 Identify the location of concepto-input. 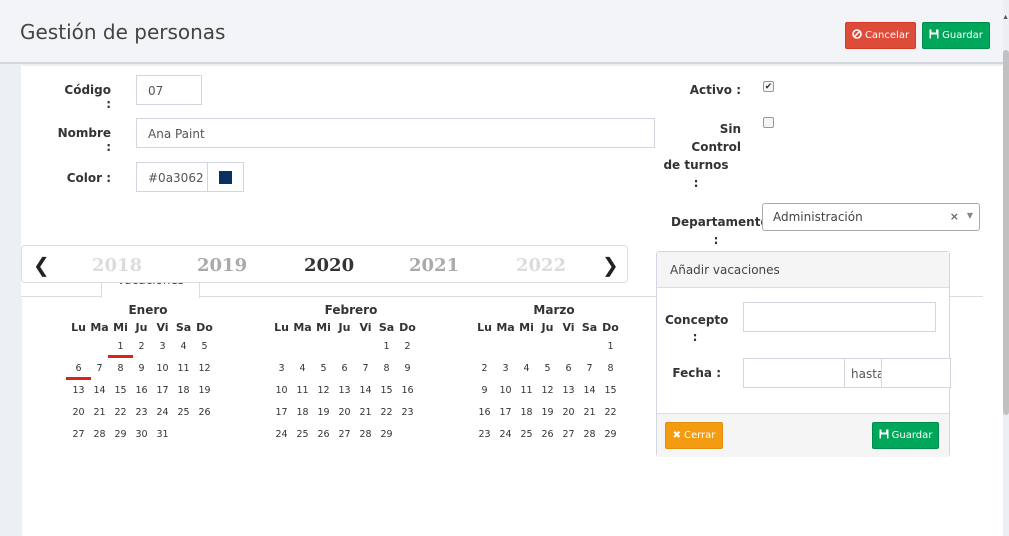
(839, 317).